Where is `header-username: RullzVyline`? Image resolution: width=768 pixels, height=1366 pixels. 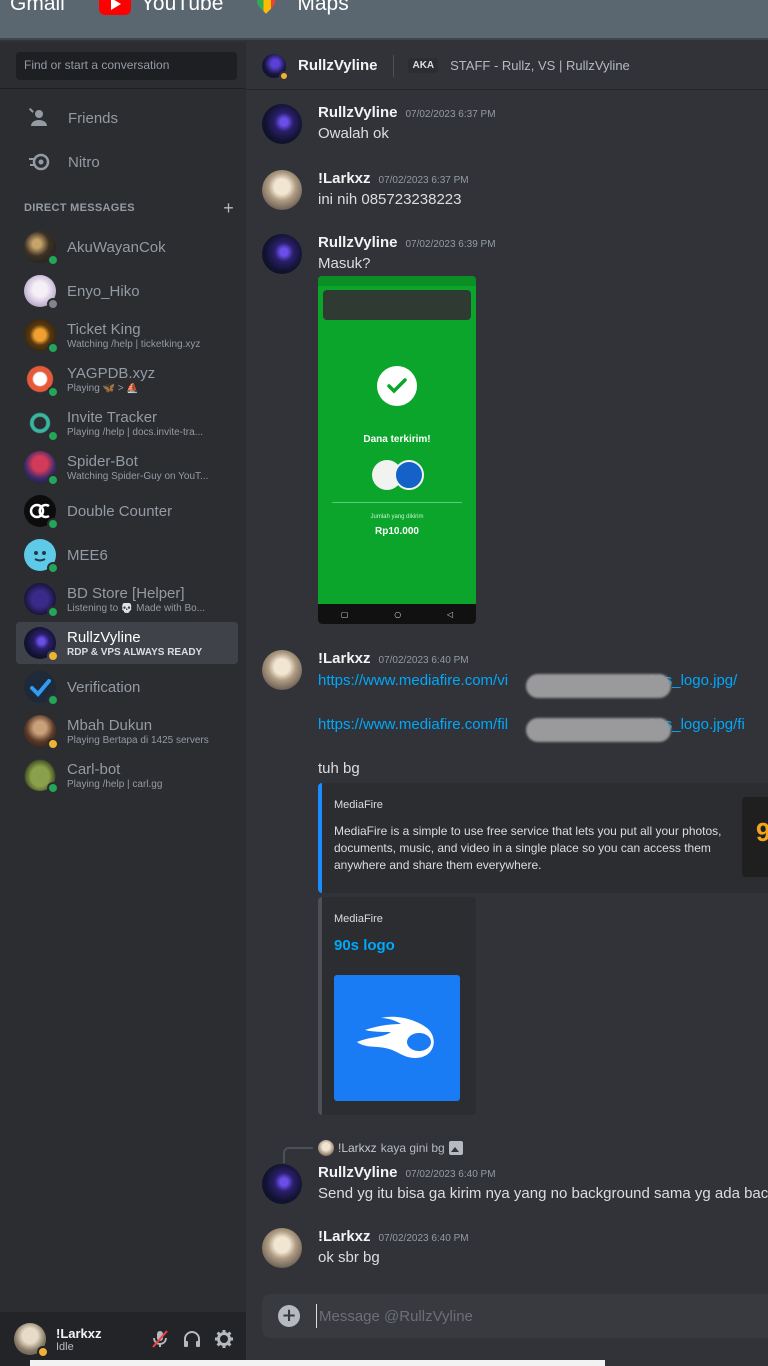 header-username: RullzVyline is located at coordinates (337, 65).